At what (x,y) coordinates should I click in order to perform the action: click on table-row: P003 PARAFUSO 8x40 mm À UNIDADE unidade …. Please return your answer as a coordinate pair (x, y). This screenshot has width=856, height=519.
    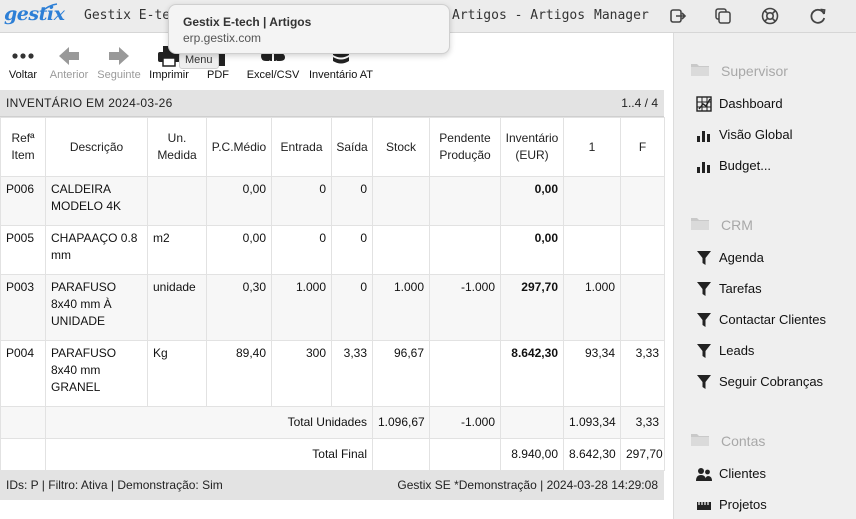
    Looking at the image, I should click on (332, 307).